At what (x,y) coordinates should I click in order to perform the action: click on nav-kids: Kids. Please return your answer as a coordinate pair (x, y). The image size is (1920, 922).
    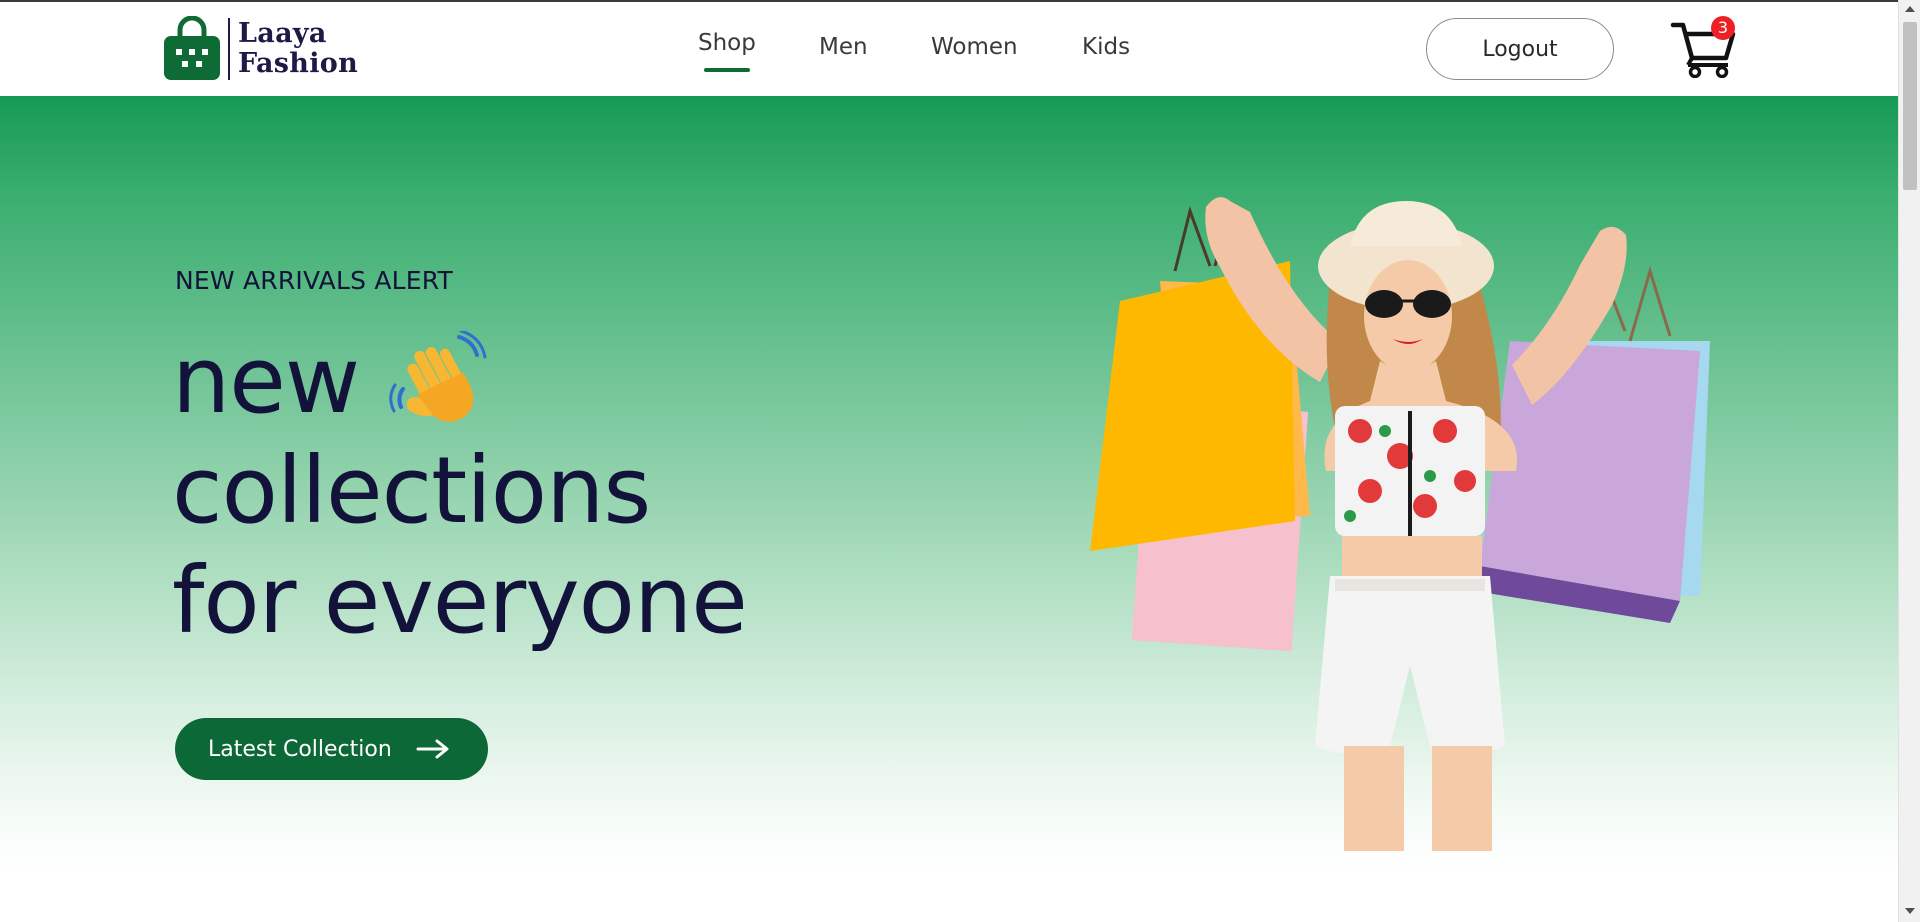
    Looking at the image, I should click on (1106, 47).